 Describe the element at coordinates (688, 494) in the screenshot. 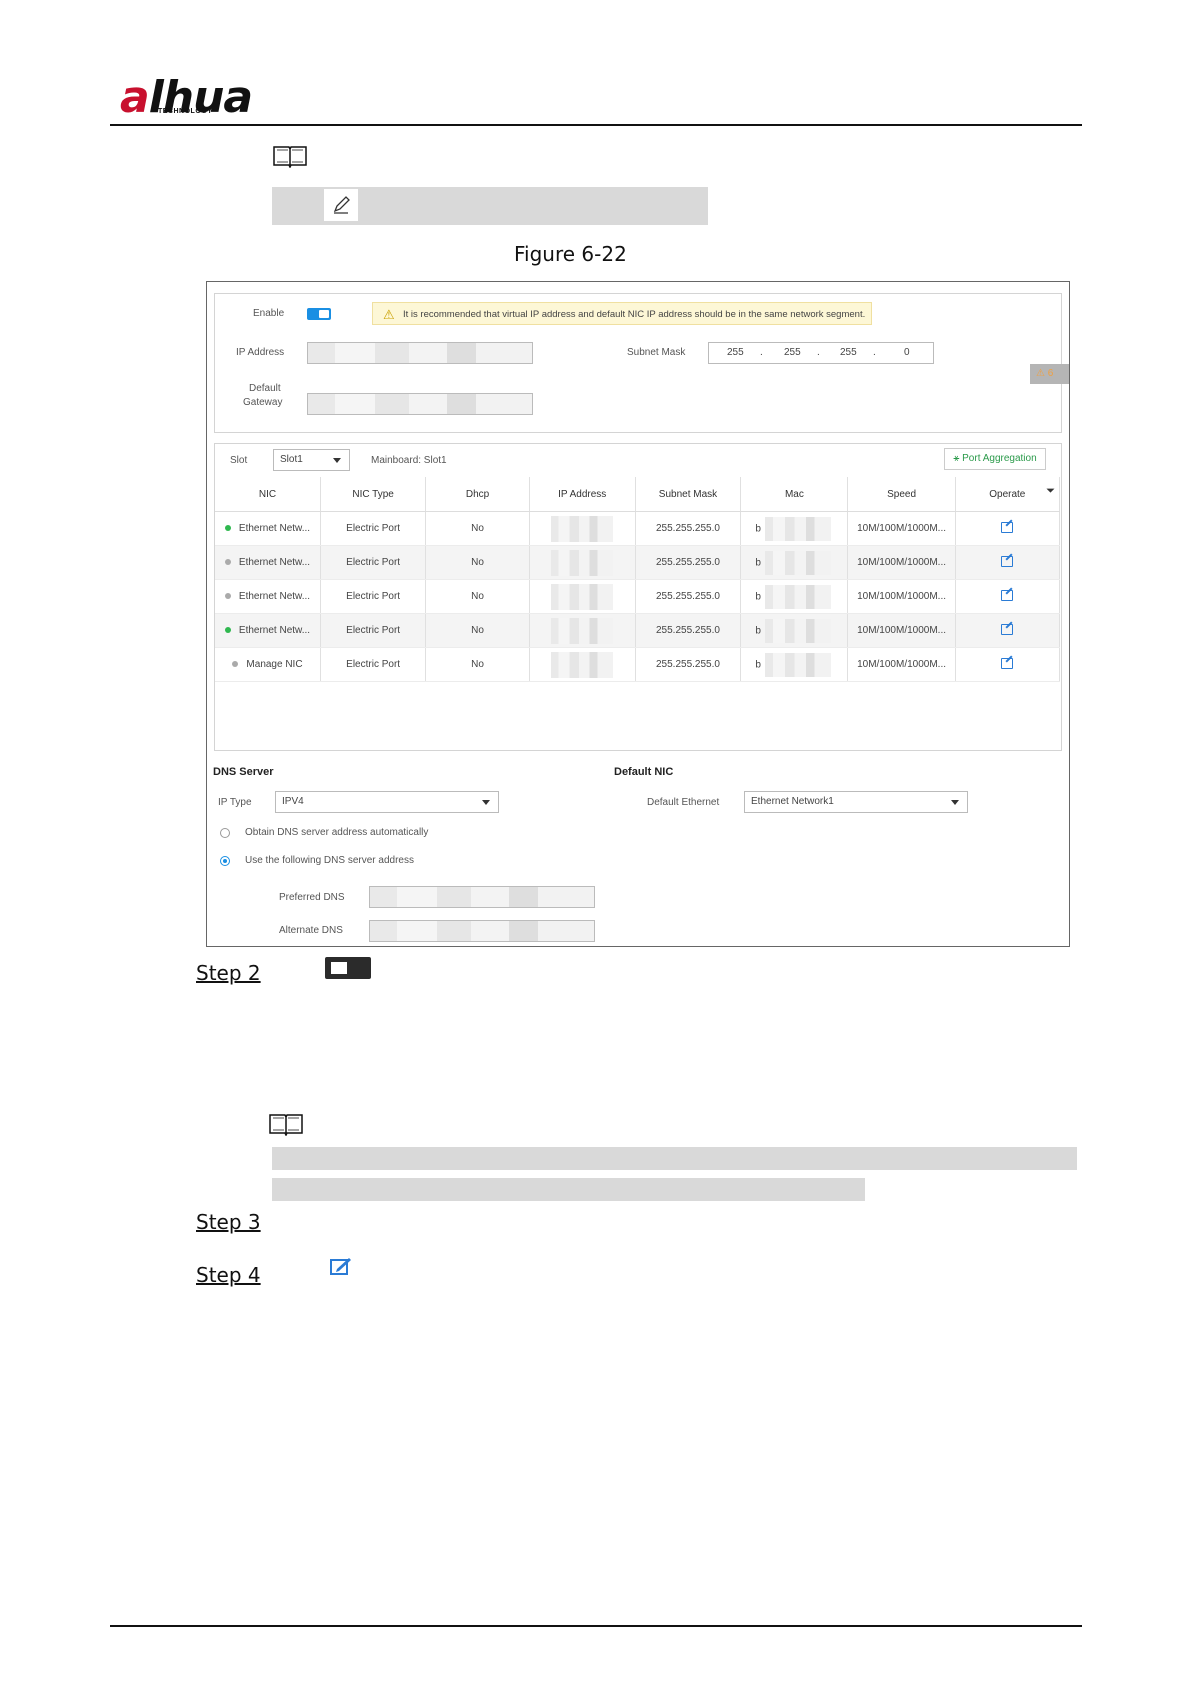

I see `col-subnet-mask: Subnet Mask` at that location.